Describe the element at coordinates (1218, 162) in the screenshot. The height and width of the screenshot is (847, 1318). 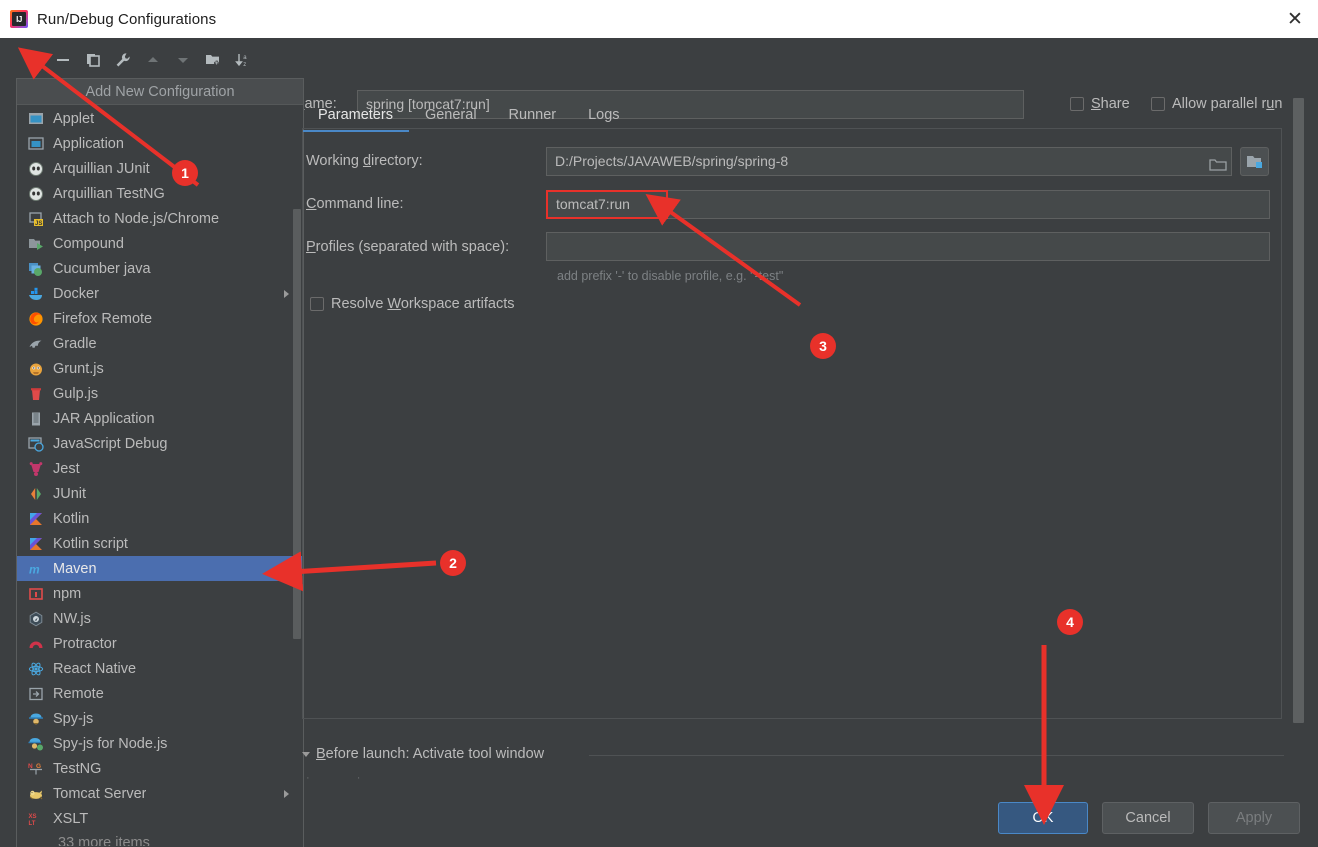
I see `folder-icon` at that location.